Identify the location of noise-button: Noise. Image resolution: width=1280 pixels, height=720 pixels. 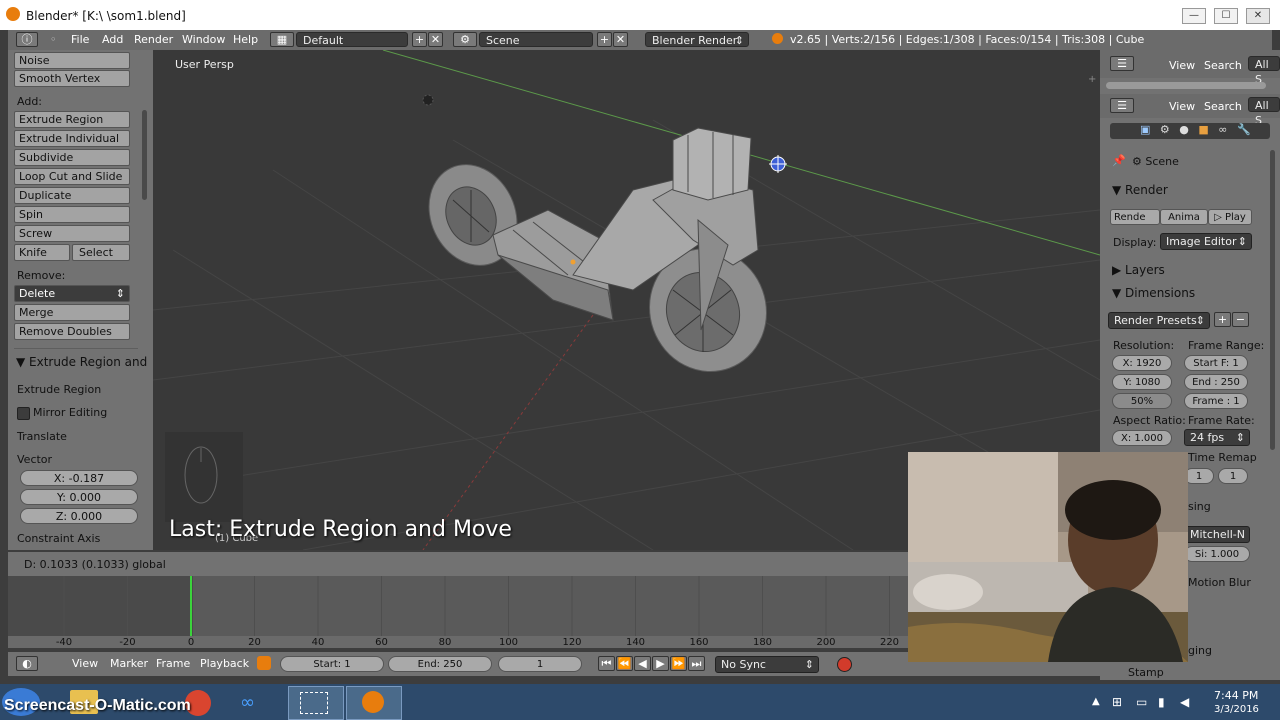
(72, 60).